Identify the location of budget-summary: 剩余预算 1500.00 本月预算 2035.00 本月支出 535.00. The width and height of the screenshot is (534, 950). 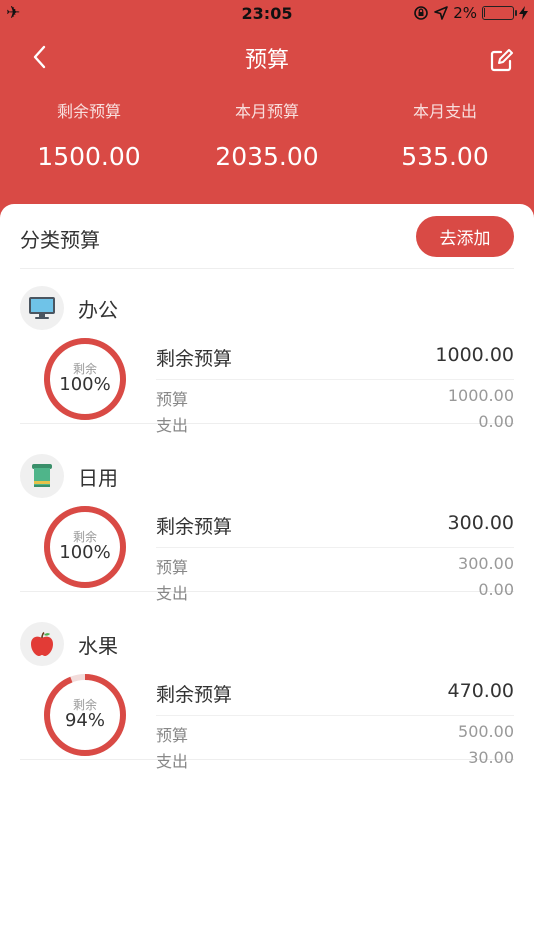
(267, 134).